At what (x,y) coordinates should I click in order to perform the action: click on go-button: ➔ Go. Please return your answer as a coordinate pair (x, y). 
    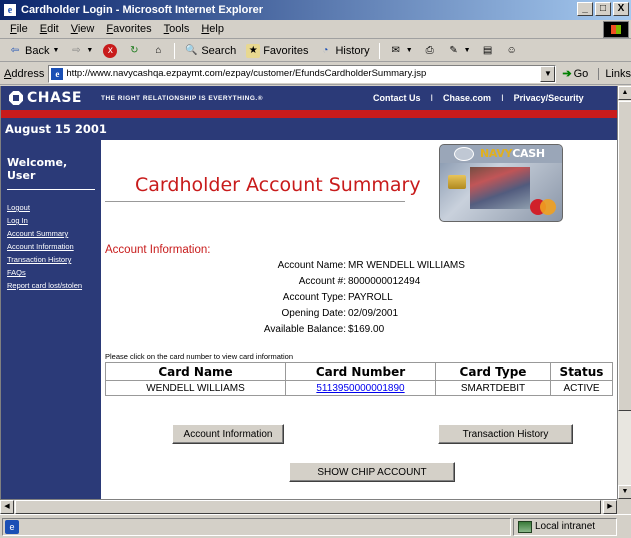
    Looking at the image, I should click on (575, 74).